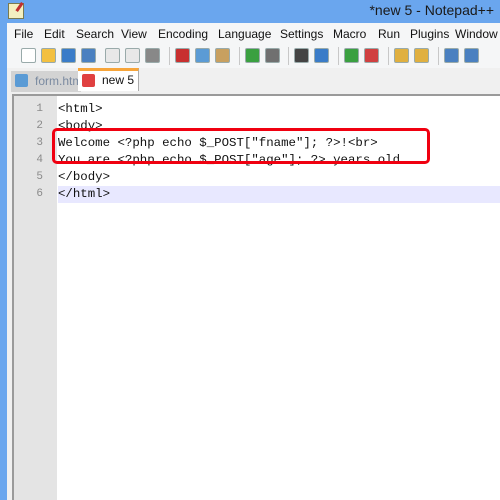 The height and width of the screenshot is (500, 500). I want to click on menu-search: Search, so click(95, 34).